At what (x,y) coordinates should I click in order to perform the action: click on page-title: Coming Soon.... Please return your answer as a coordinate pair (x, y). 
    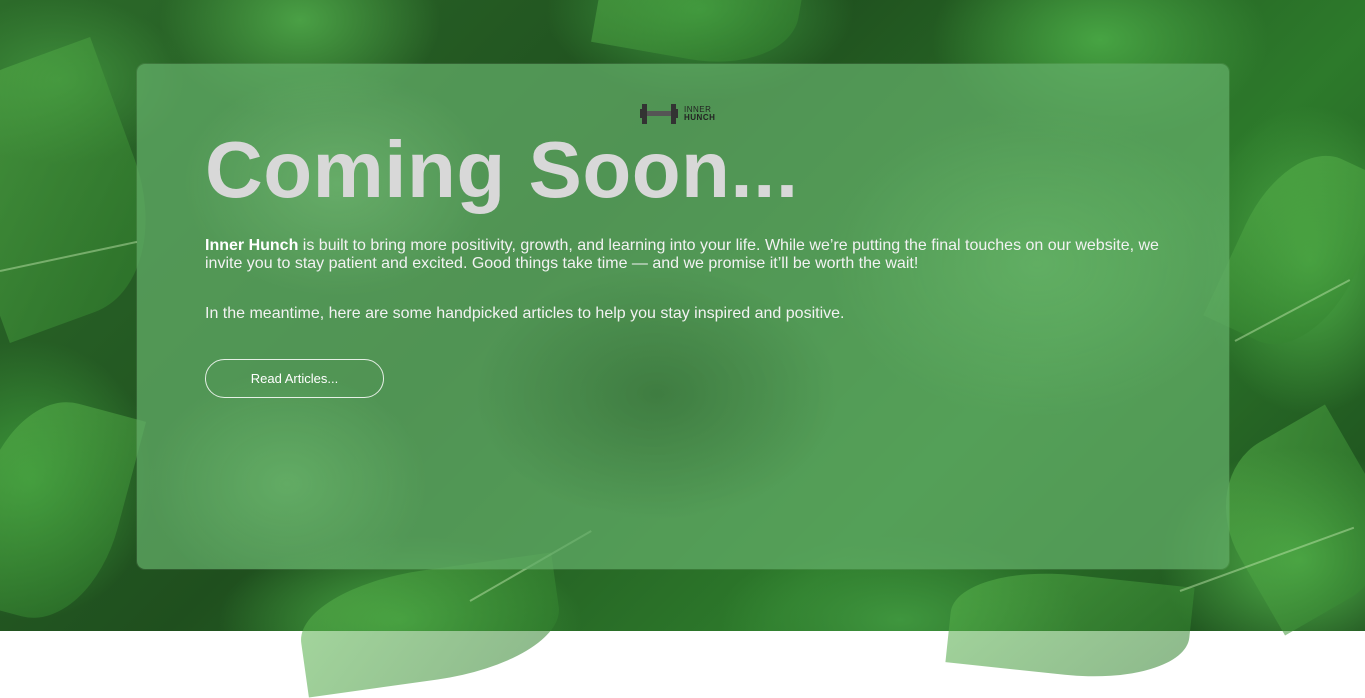
    Looking at the image, I should click on (502, 169).